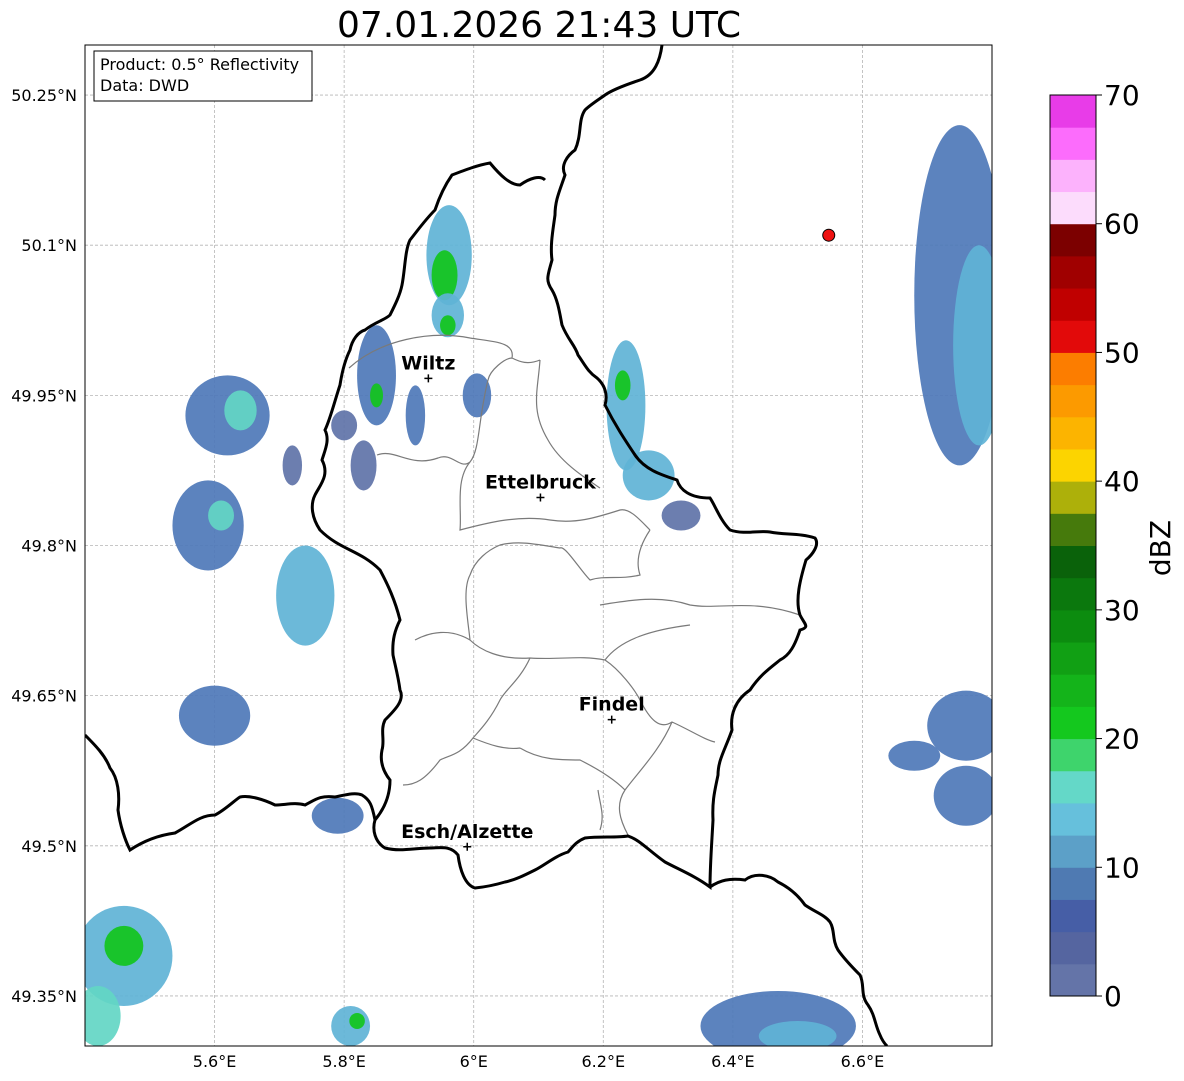 The image size is (1184, 1081). I want to click on info-box: Product: 0.5° Reflectivity Data: DWD, so click(203, 76).